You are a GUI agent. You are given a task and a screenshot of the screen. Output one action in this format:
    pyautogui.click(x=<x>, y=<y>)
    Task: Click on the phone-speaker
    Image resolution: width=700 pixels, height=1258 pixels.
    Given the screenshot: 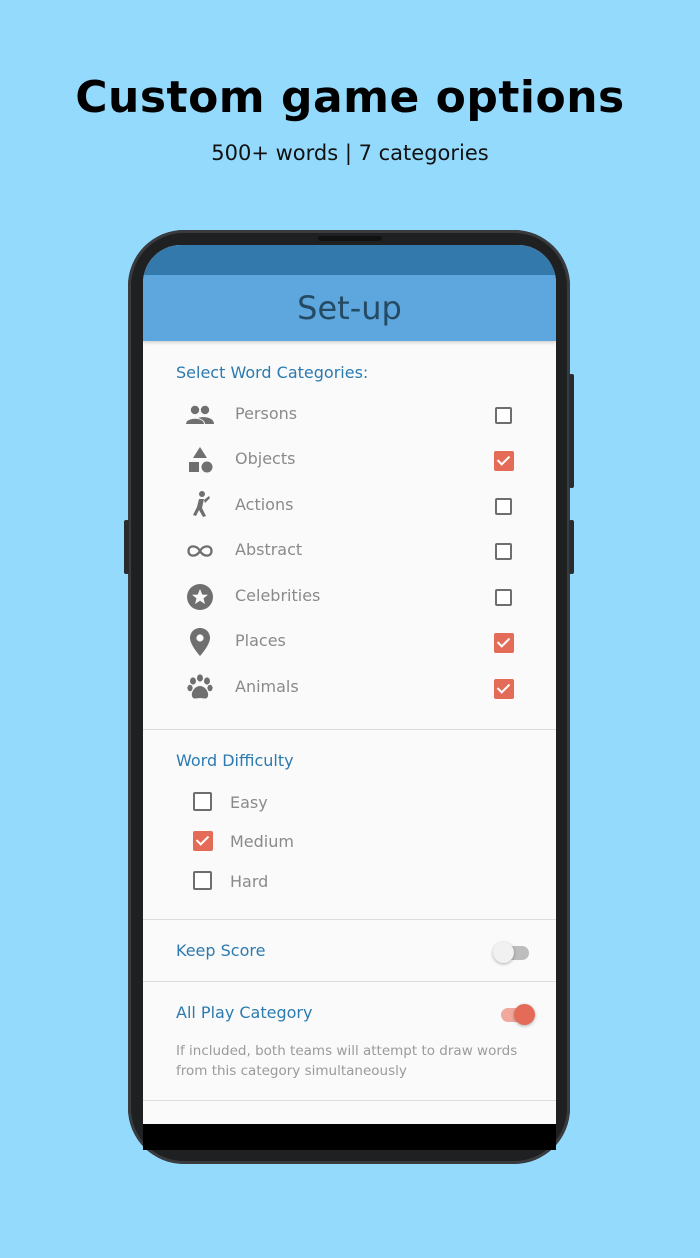 What is the action you would take?
    pyautogui.click(x=350, y=238)
    